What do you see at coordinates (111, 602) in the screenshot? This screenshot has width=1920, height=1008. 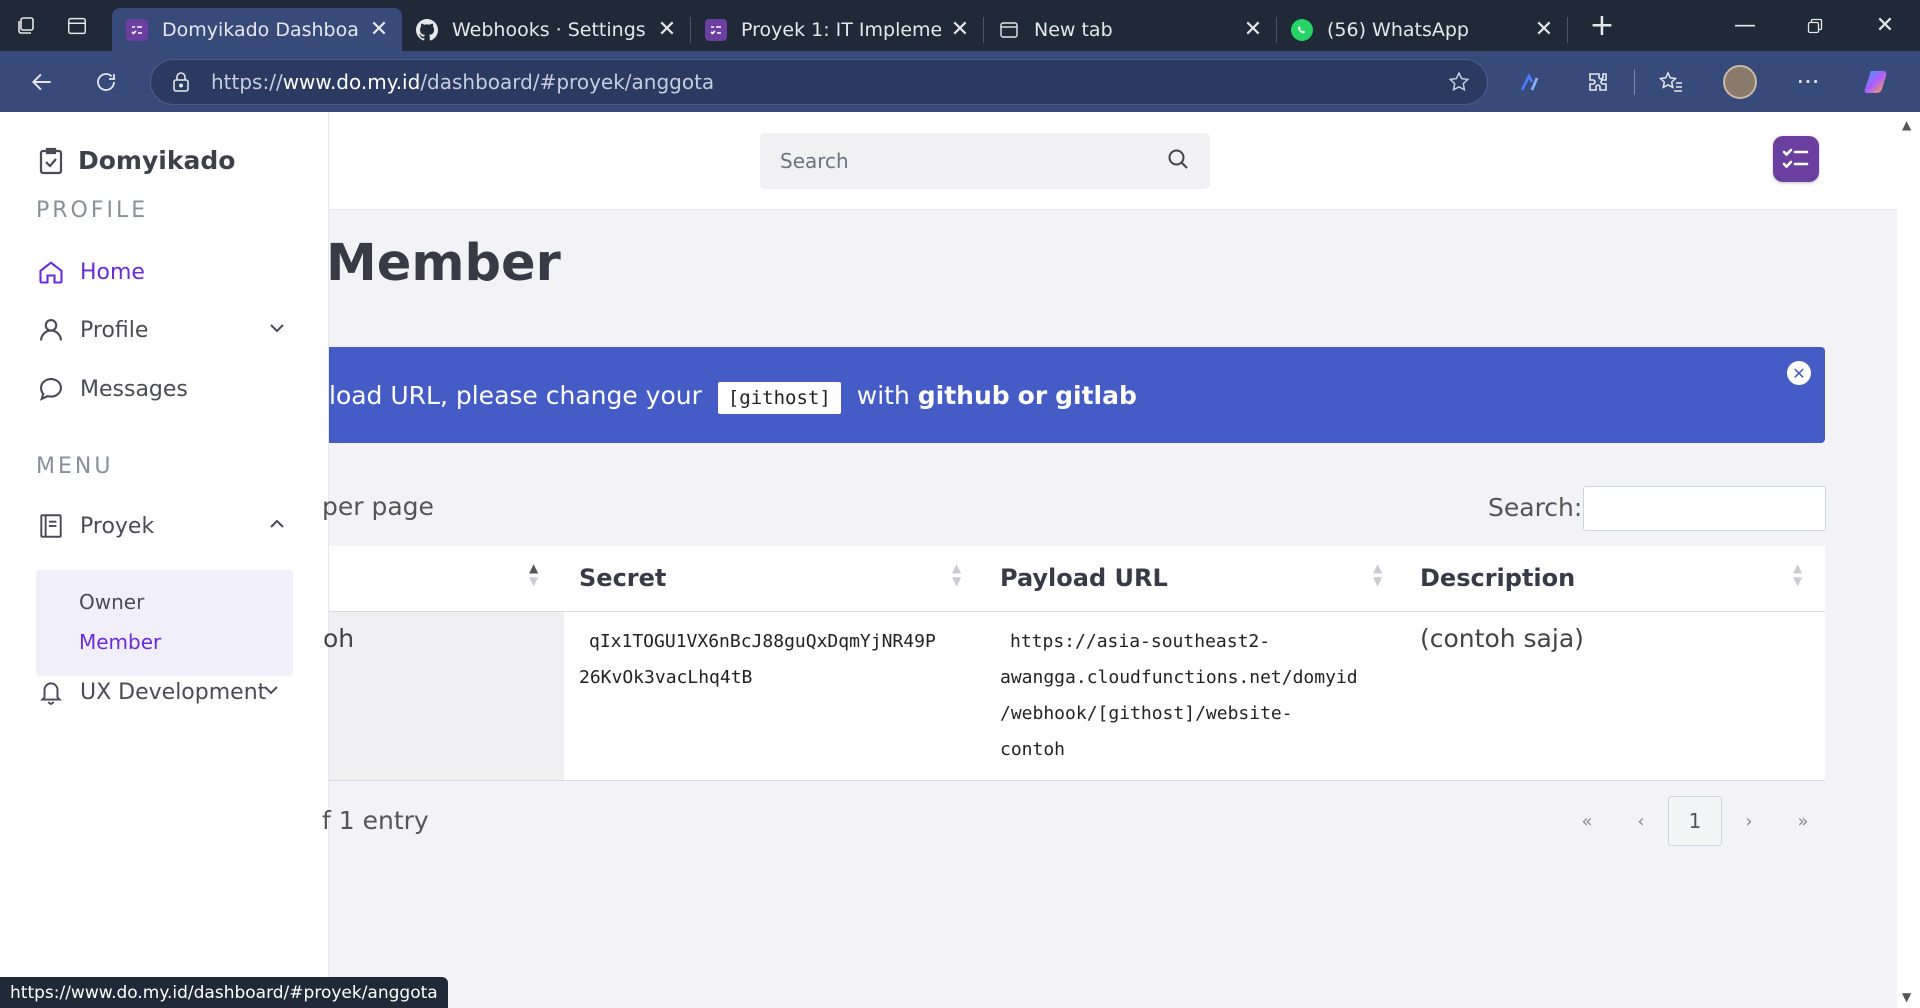 I see `submenu-item-owner: Owner` at bounding box center [111, 602].